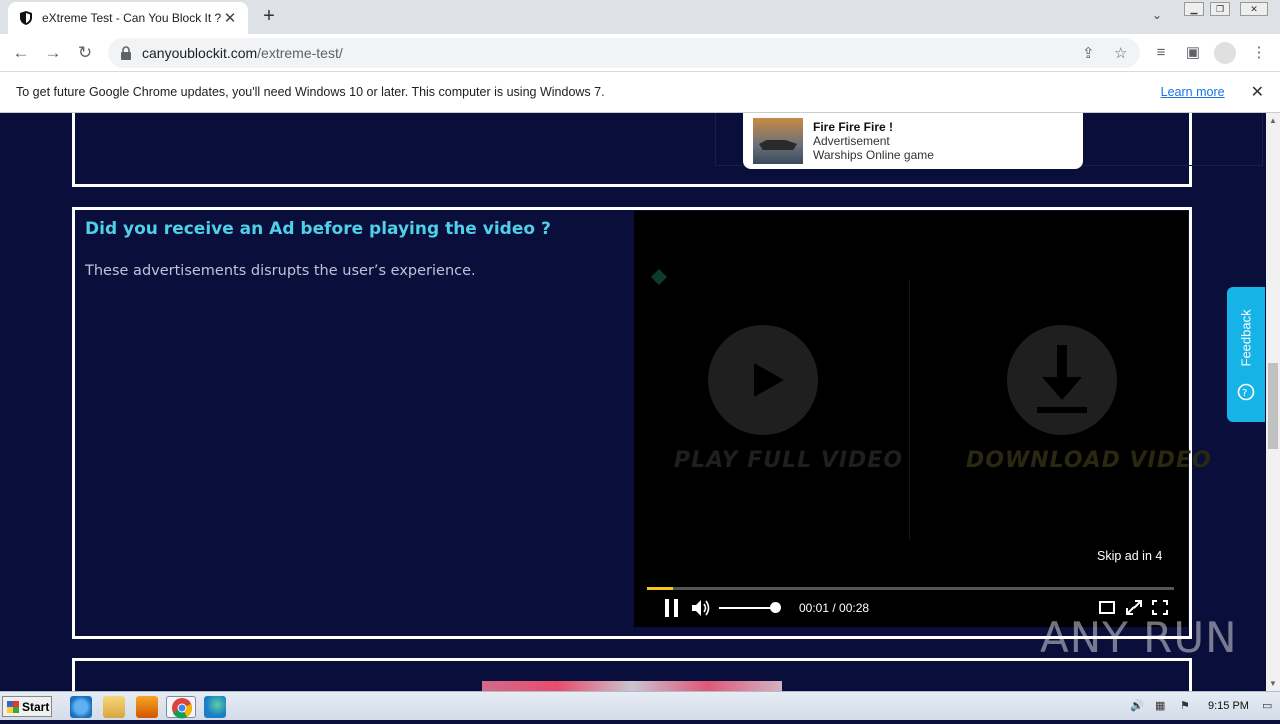  I want to click on scrollbar-thumb, so click(1273, 406).